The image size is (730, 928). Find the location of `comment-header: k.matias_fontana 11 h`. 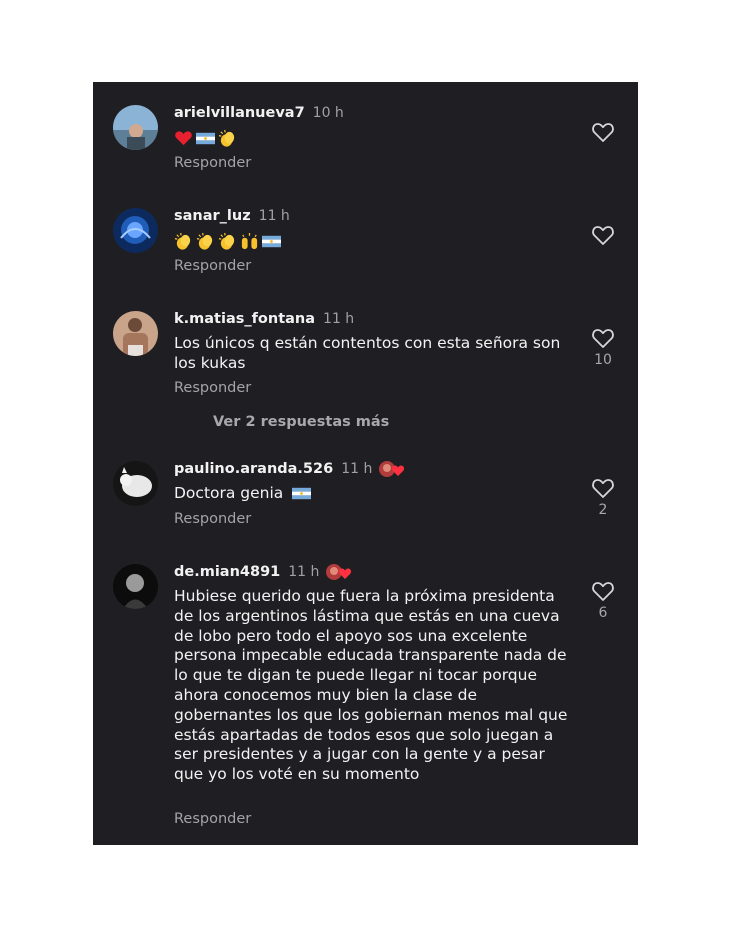

comment-header: k.matias_fontana 11 h is located at coordinates (264, 319).